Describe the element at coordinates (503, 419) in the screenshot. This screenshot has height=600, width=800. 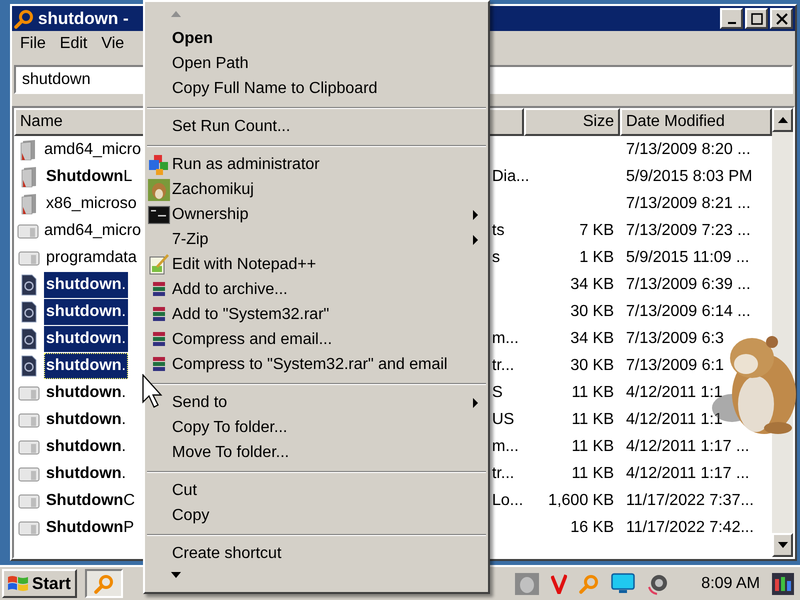
I see `table-cell: US` at that location.